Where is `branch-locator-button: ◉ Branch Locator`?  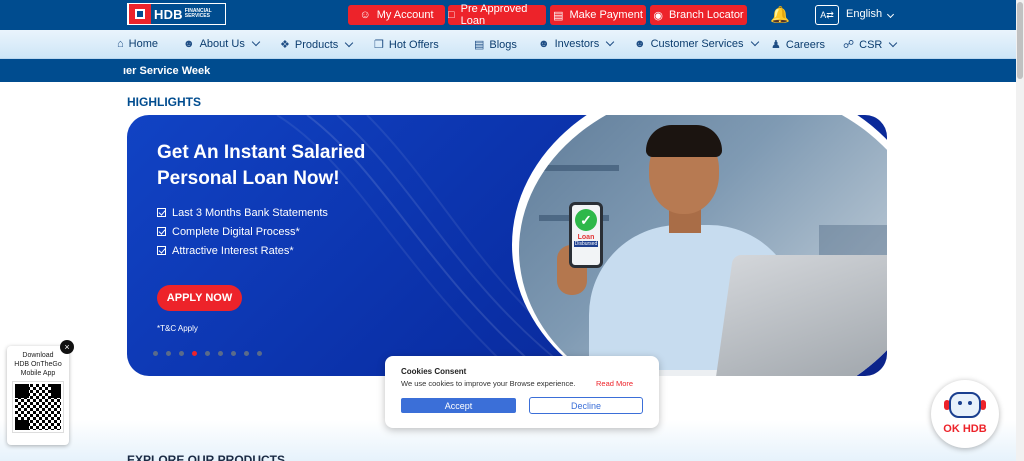 branch-locator-button: ◉ Branch Locator is located at coordinates (698, 15).